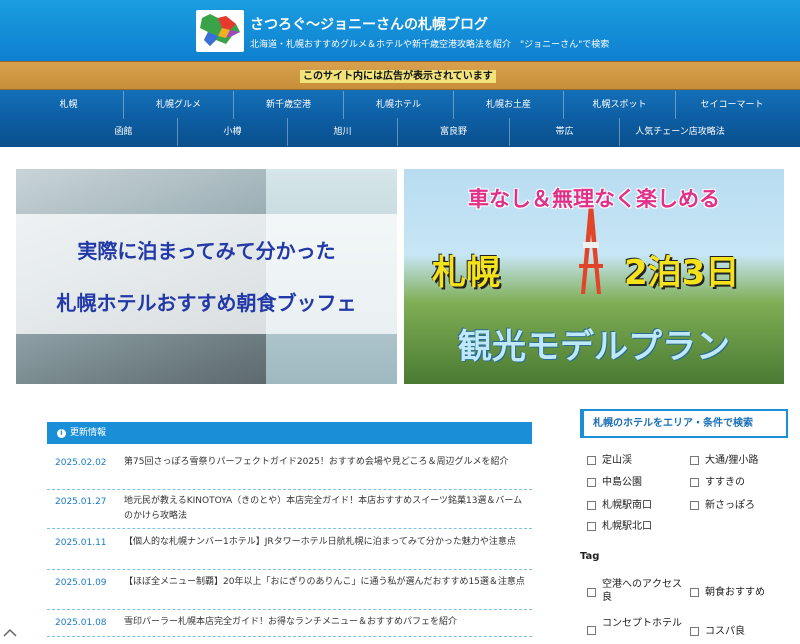  I want to click on hero-left-line1: 実際に泊まってみて分かった, so click(206, 251).